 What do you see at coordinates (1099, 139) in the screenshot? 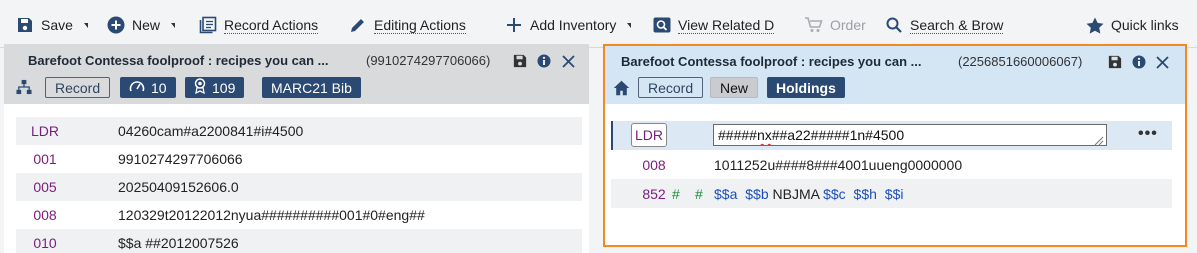
I see `resize-grip-icon` at bounding box center [1099, 139].